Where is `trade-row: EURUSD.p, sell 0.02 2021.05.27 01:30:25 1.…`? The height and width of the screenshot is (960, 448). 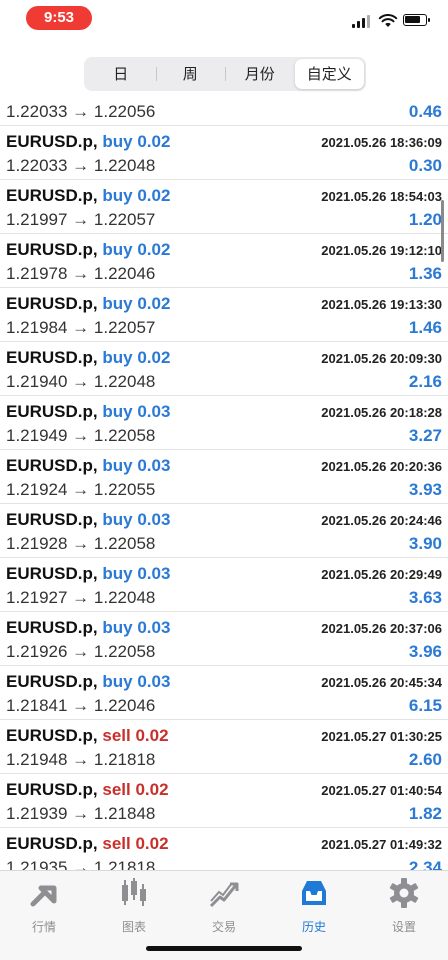
trade-row: EURUSD.p, sell 0.02 2021.05.27 01:30:25 1.… is located at coordinates (224, 747).